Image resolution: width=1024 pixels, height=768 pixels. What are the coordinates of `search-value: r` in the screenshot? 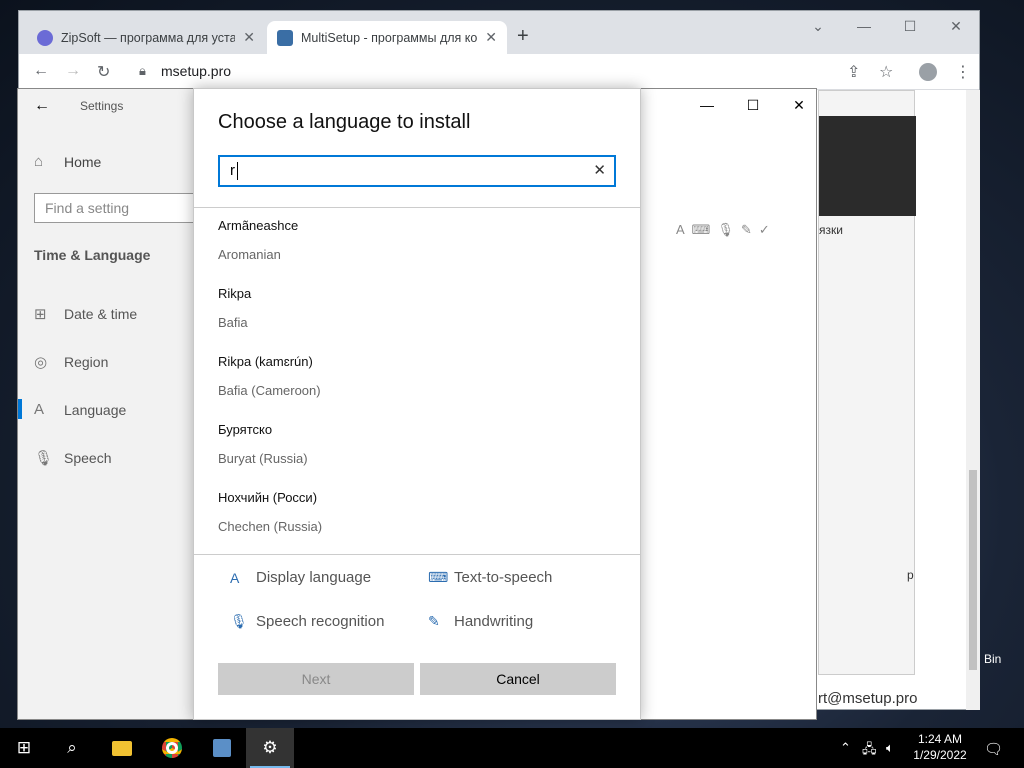 It's located at (232, 170).